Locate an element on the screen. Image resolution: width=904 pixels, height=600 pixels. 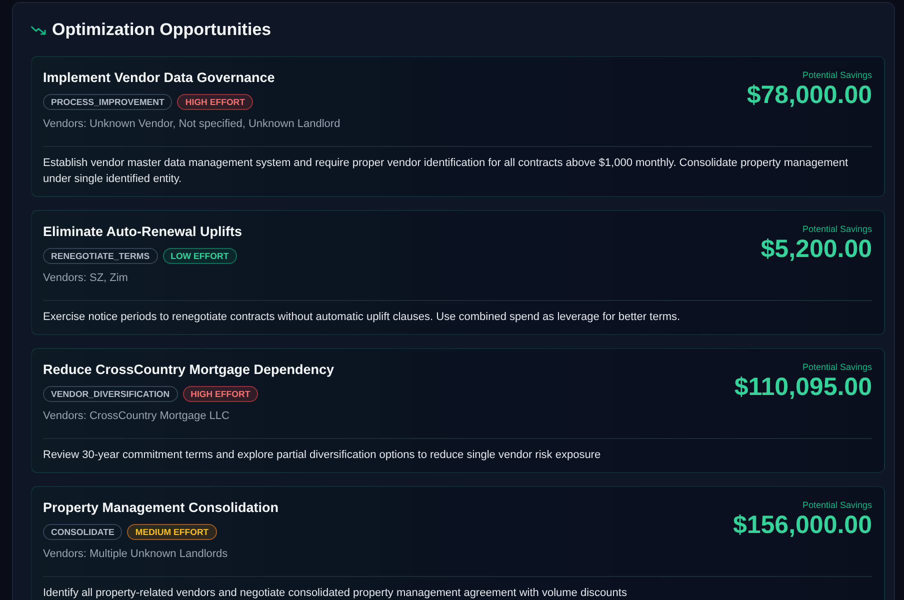
opportunity-title: Reduce CrossCountry Mortgage Dependency is located at coordinates (188, 370).